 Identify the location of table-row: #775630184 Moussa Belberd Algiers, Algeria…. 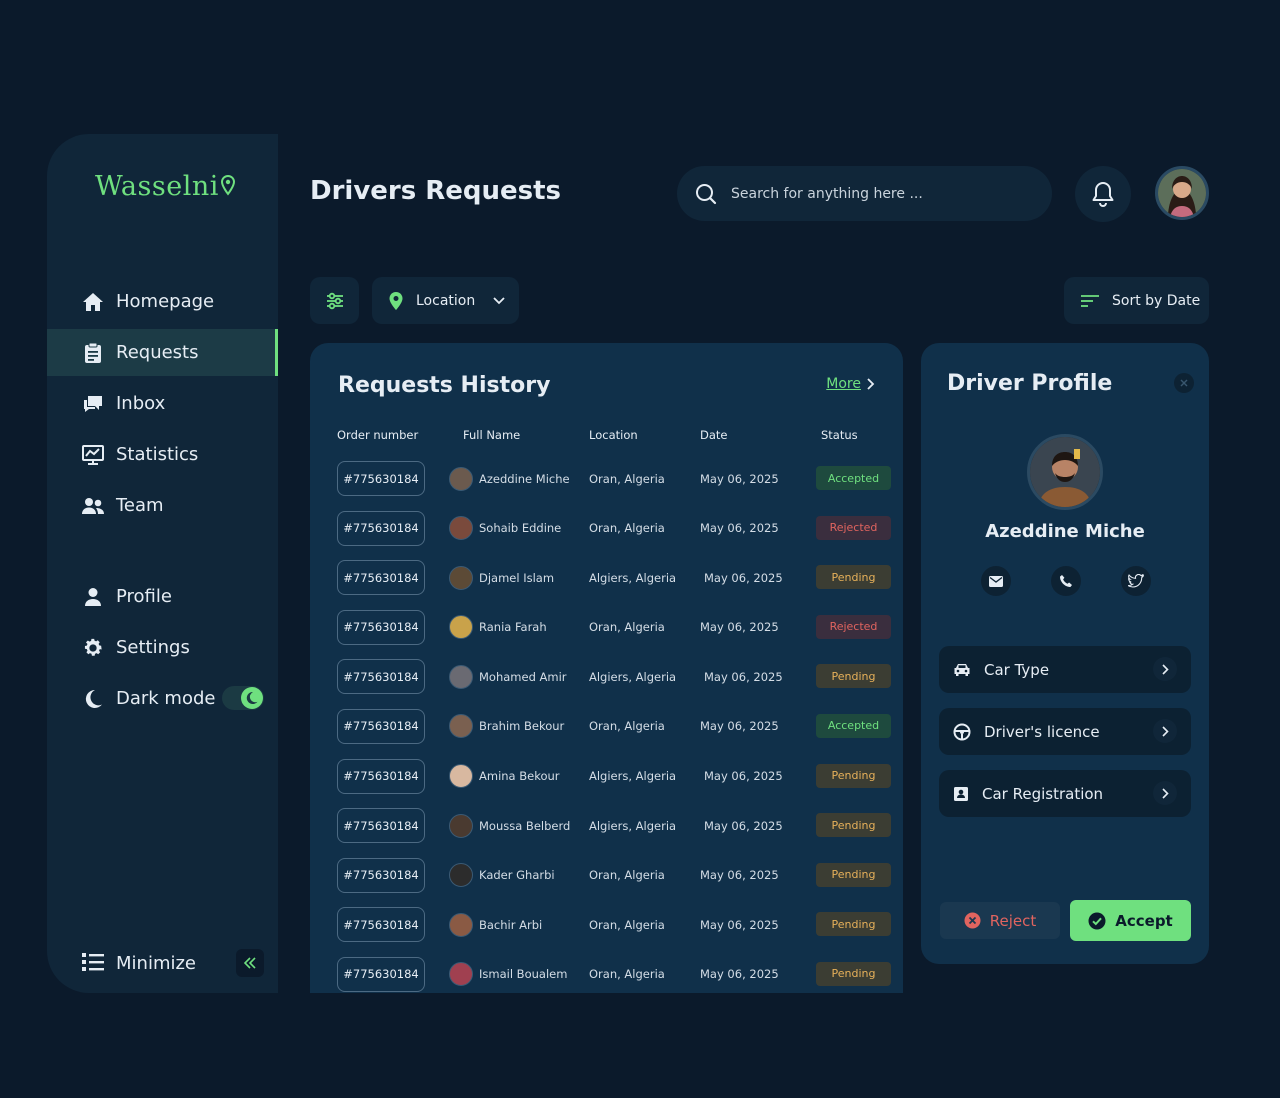
(617, 833).